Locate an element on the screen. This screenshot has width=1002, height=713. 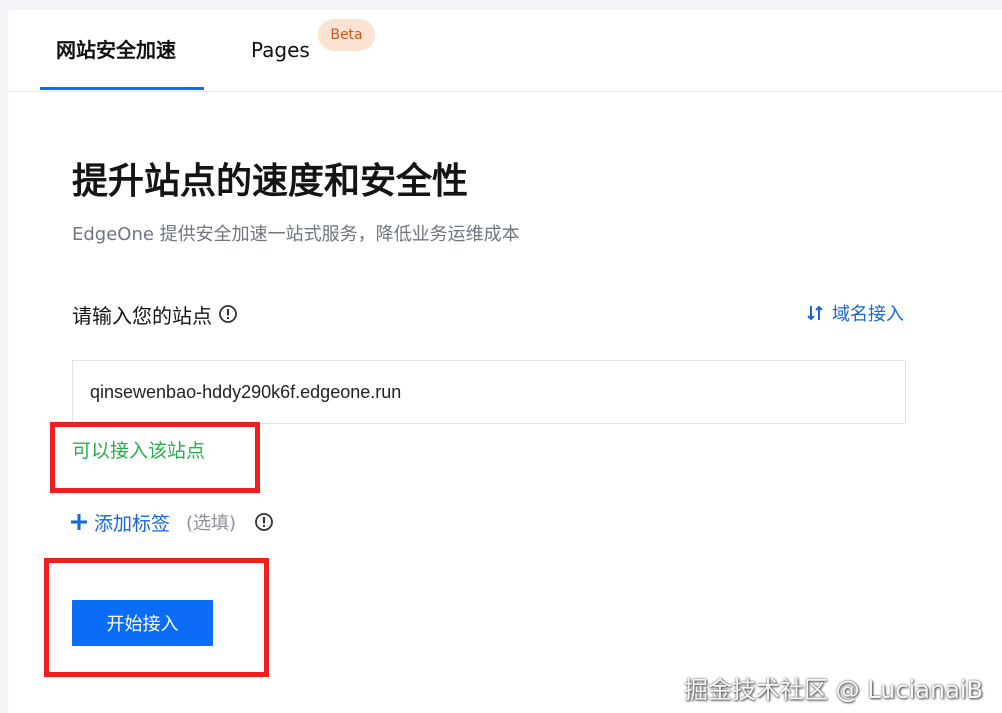
add-tag-row: 添加标签 (选填) is located at coordinates (172, 522).